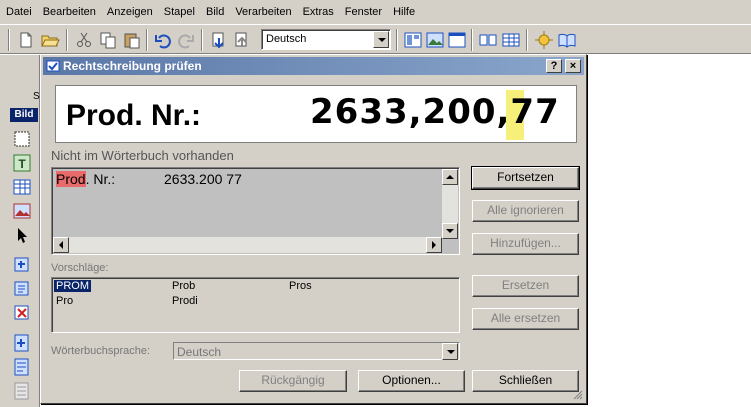  What do you see at coordinates (22, 211) in the screenshot?
I see `picture-area-icon` at bounding box center [22, 211].